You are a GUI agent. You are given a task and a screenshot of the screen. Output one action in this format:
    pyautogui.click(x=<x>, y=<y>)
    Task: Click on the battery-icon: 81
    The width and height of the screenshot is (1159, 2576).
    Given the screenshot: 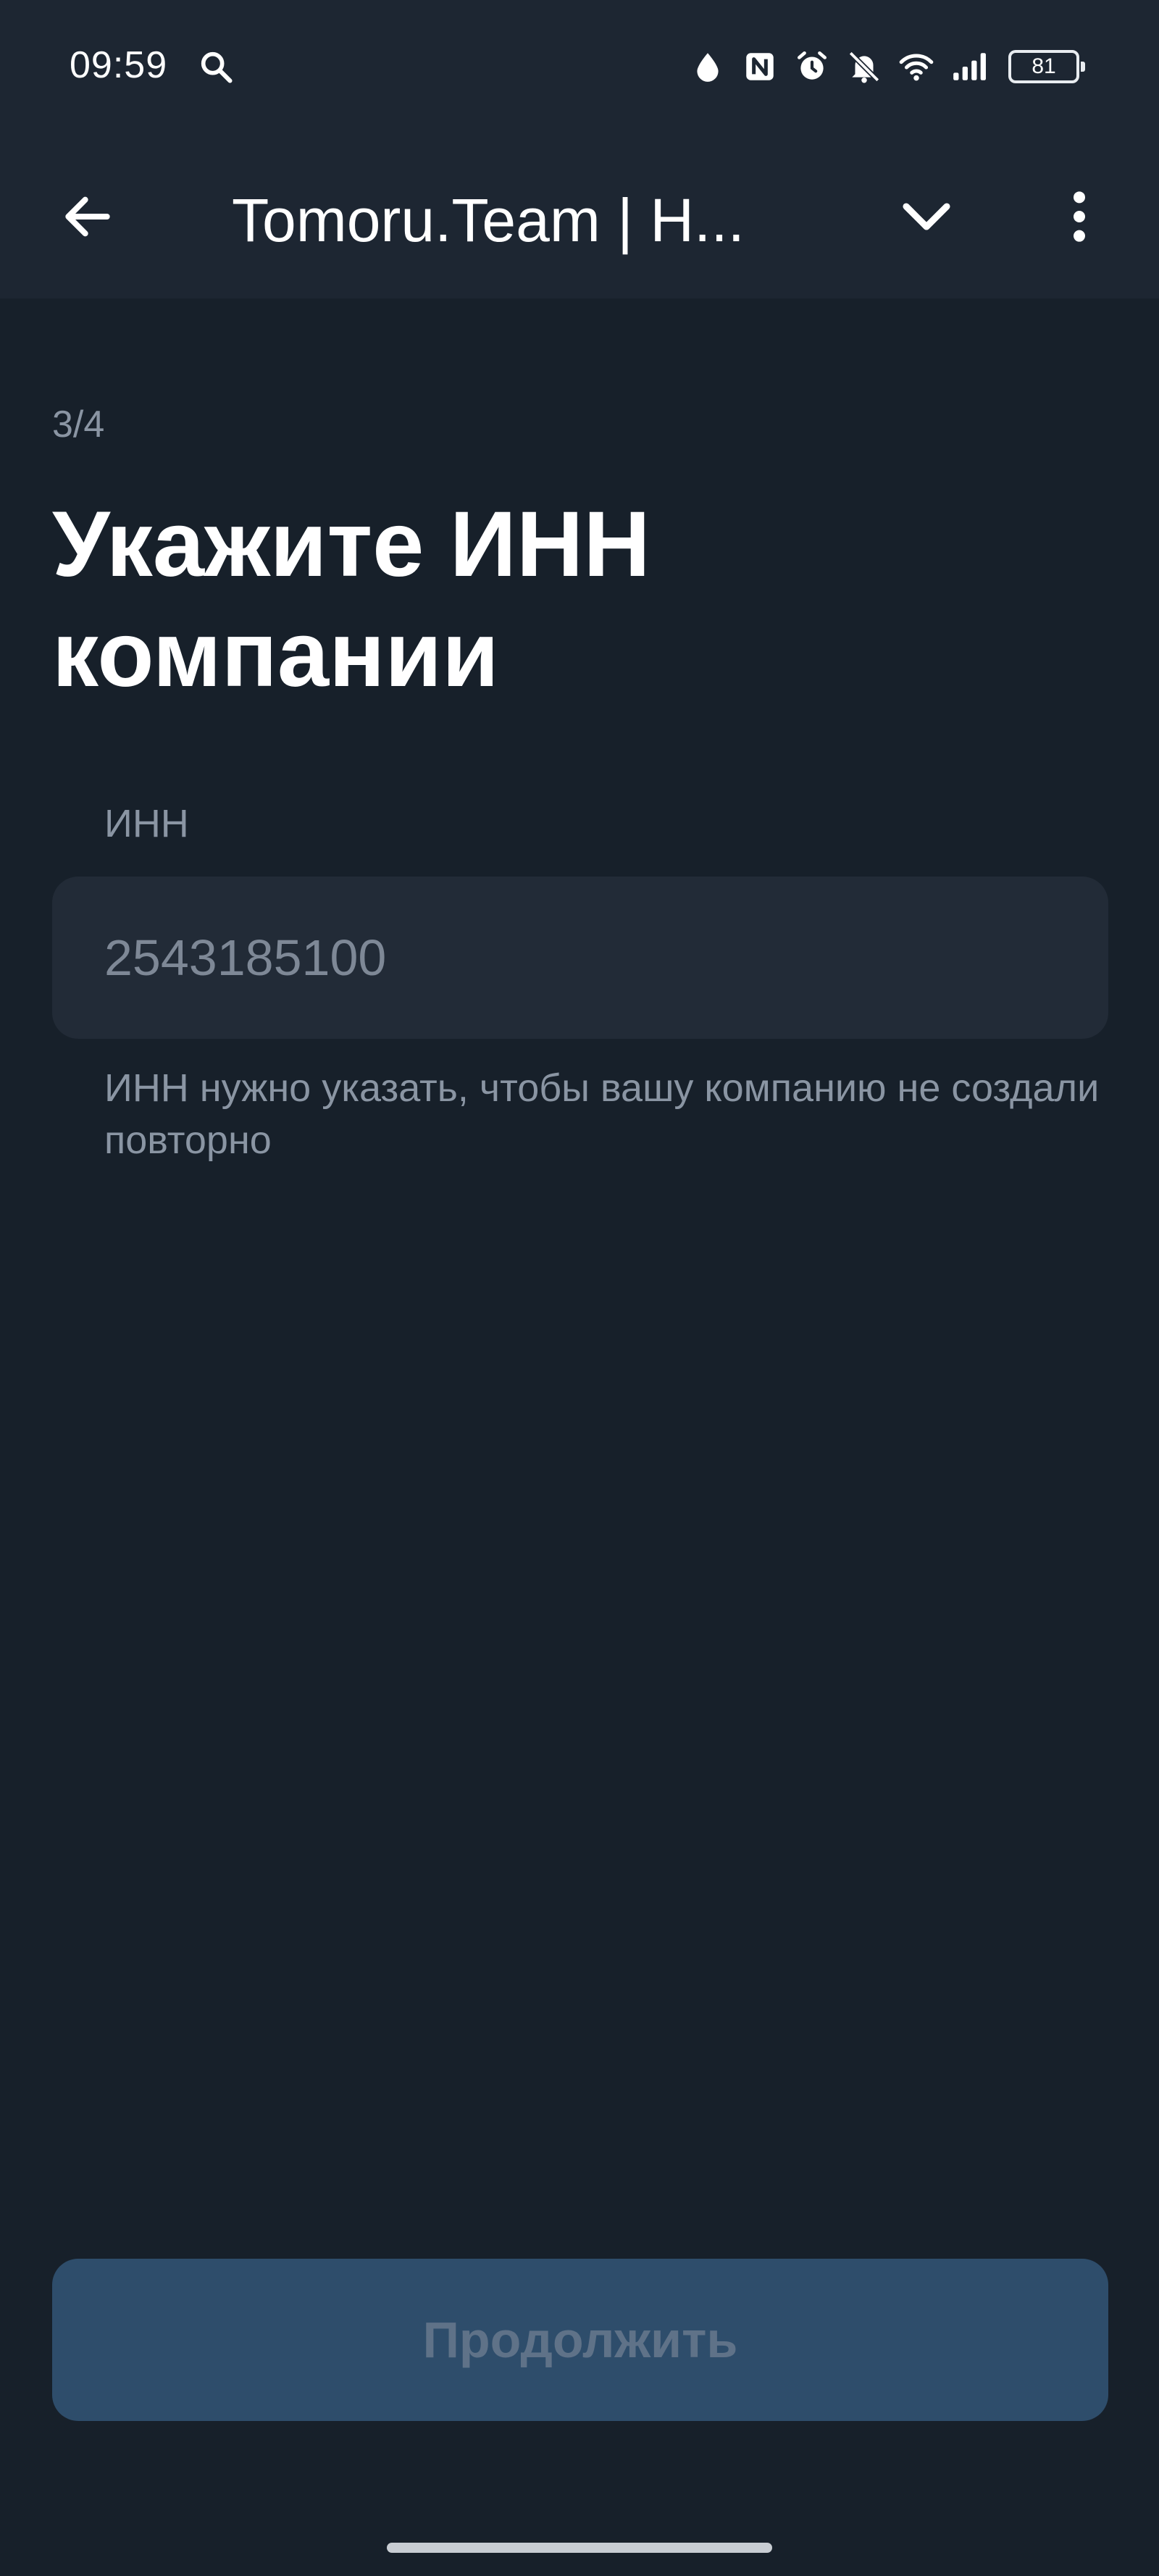 What is the action you would take?
    pyautogui.click(x=1046, y=66)
    